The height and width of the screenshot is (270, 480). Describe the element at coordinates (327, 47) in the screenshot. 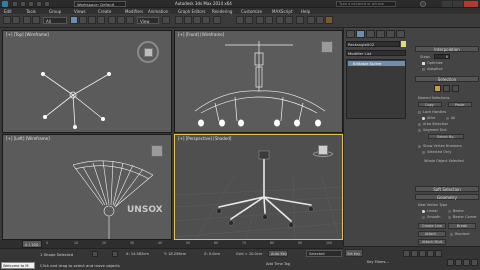

I see `viewcube-front-icon` at that location.